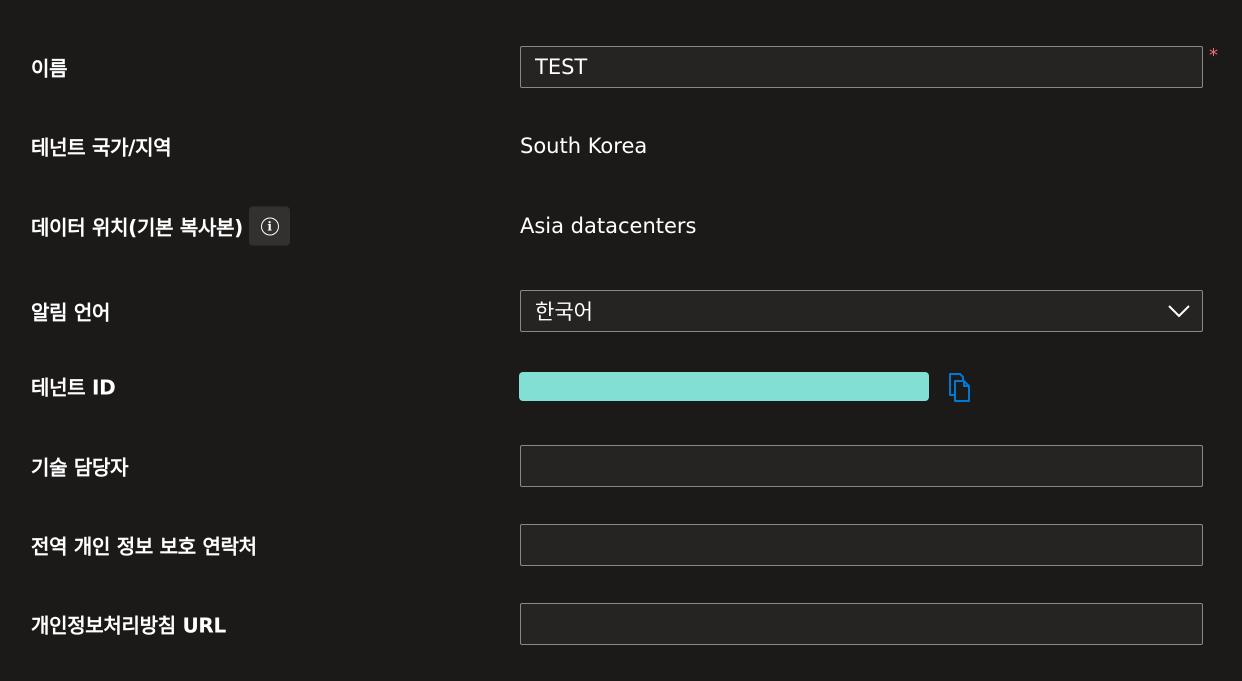 This screenshot has width=1242, height=681. I want to click on technical-contact-label: 기술 담당자, so click(80, 467).